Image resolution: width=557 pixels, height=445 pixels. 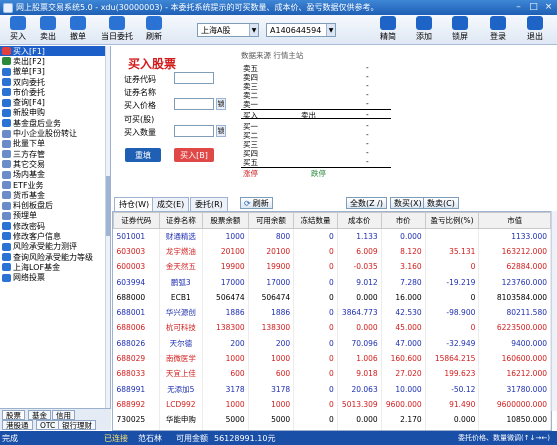 What do you see at coordinates (209, 204) in the screenshot?
I see `tab-orders: 委托(R)` at bounding box center [209, 204].